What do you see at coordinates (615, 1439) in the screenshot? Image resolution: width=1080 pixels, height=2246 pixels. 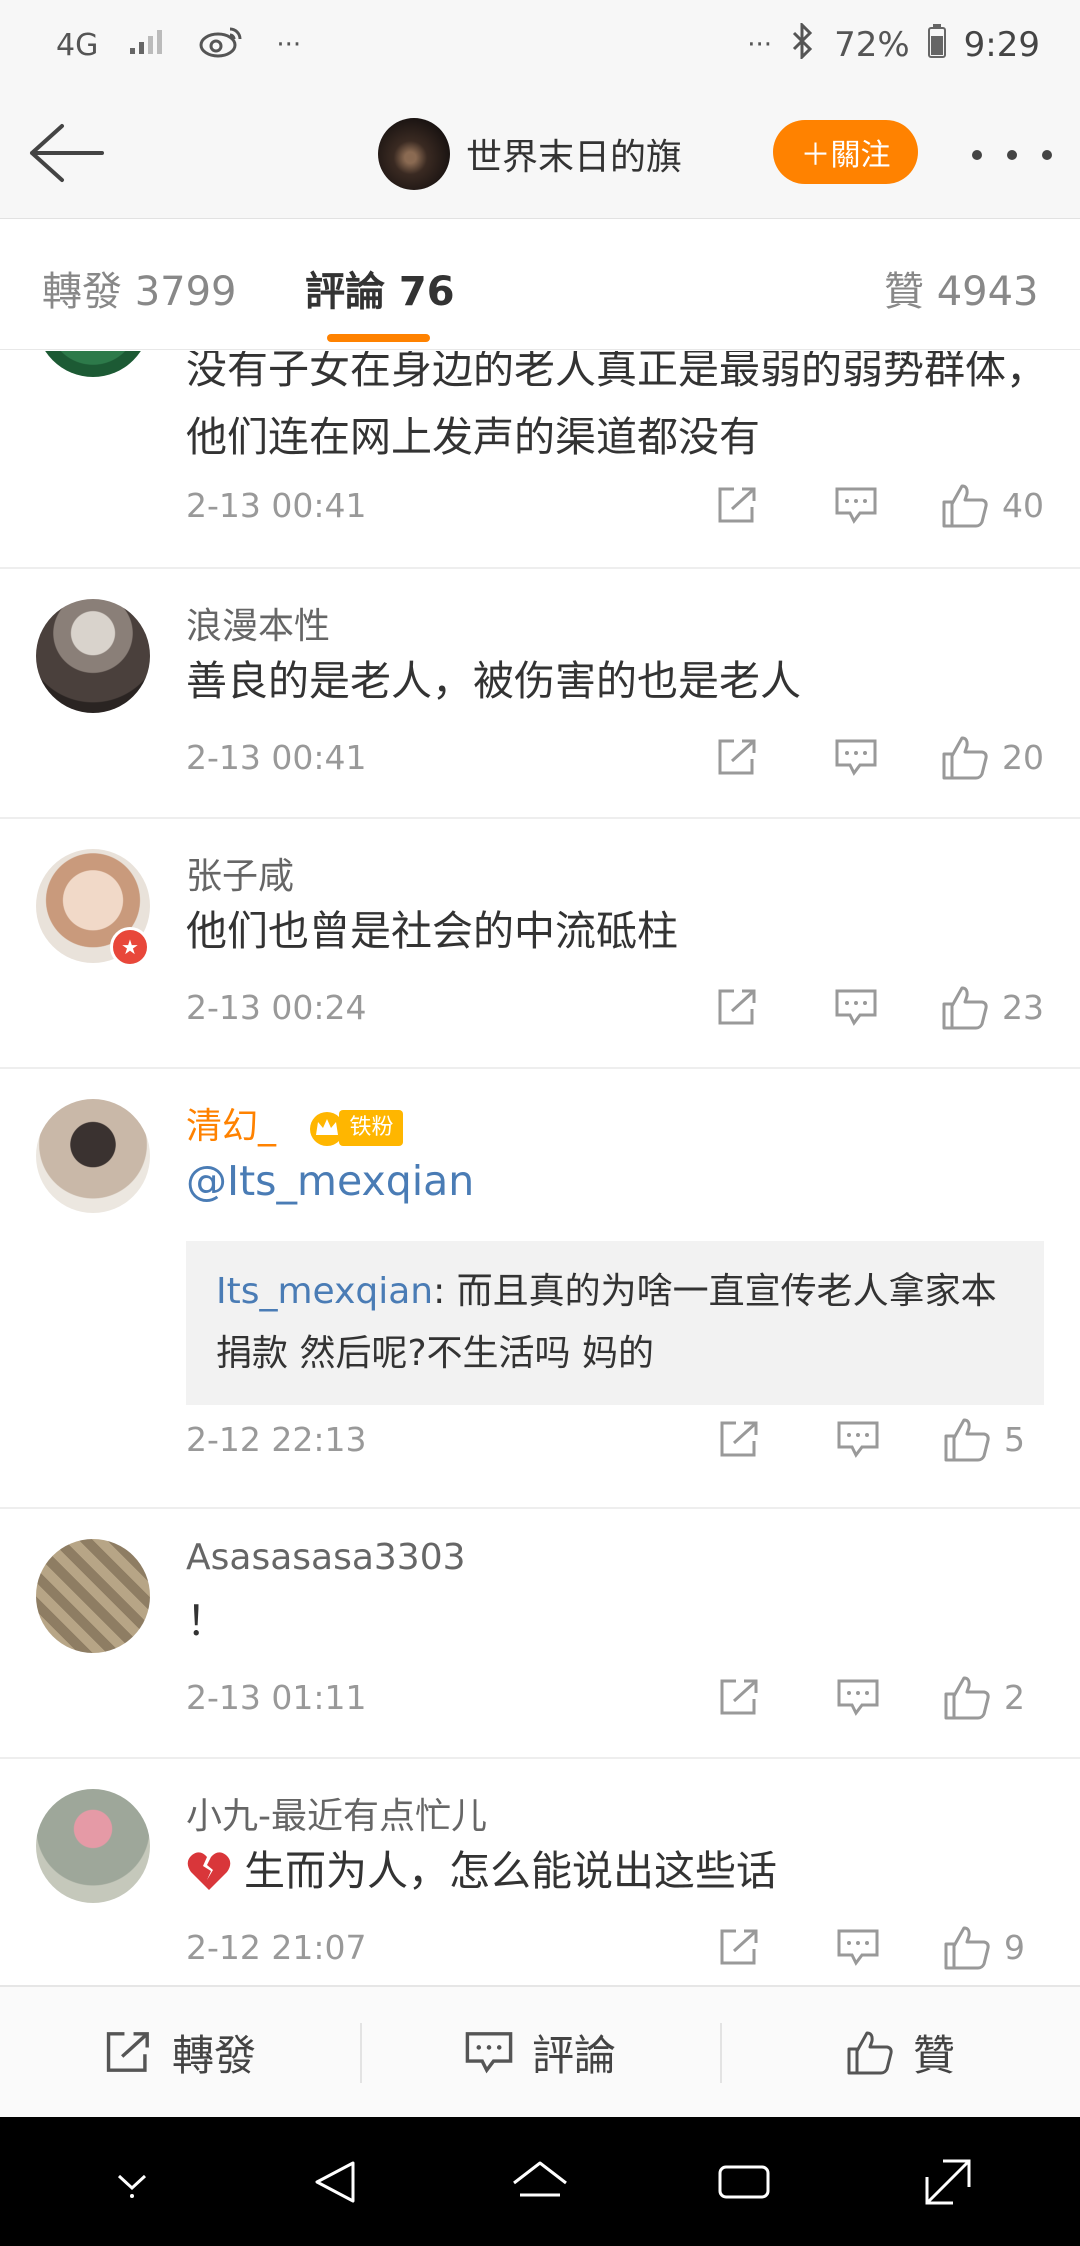 I see `comment-meta: 2-12 22:13 5` at bounding box center [615, 1439].